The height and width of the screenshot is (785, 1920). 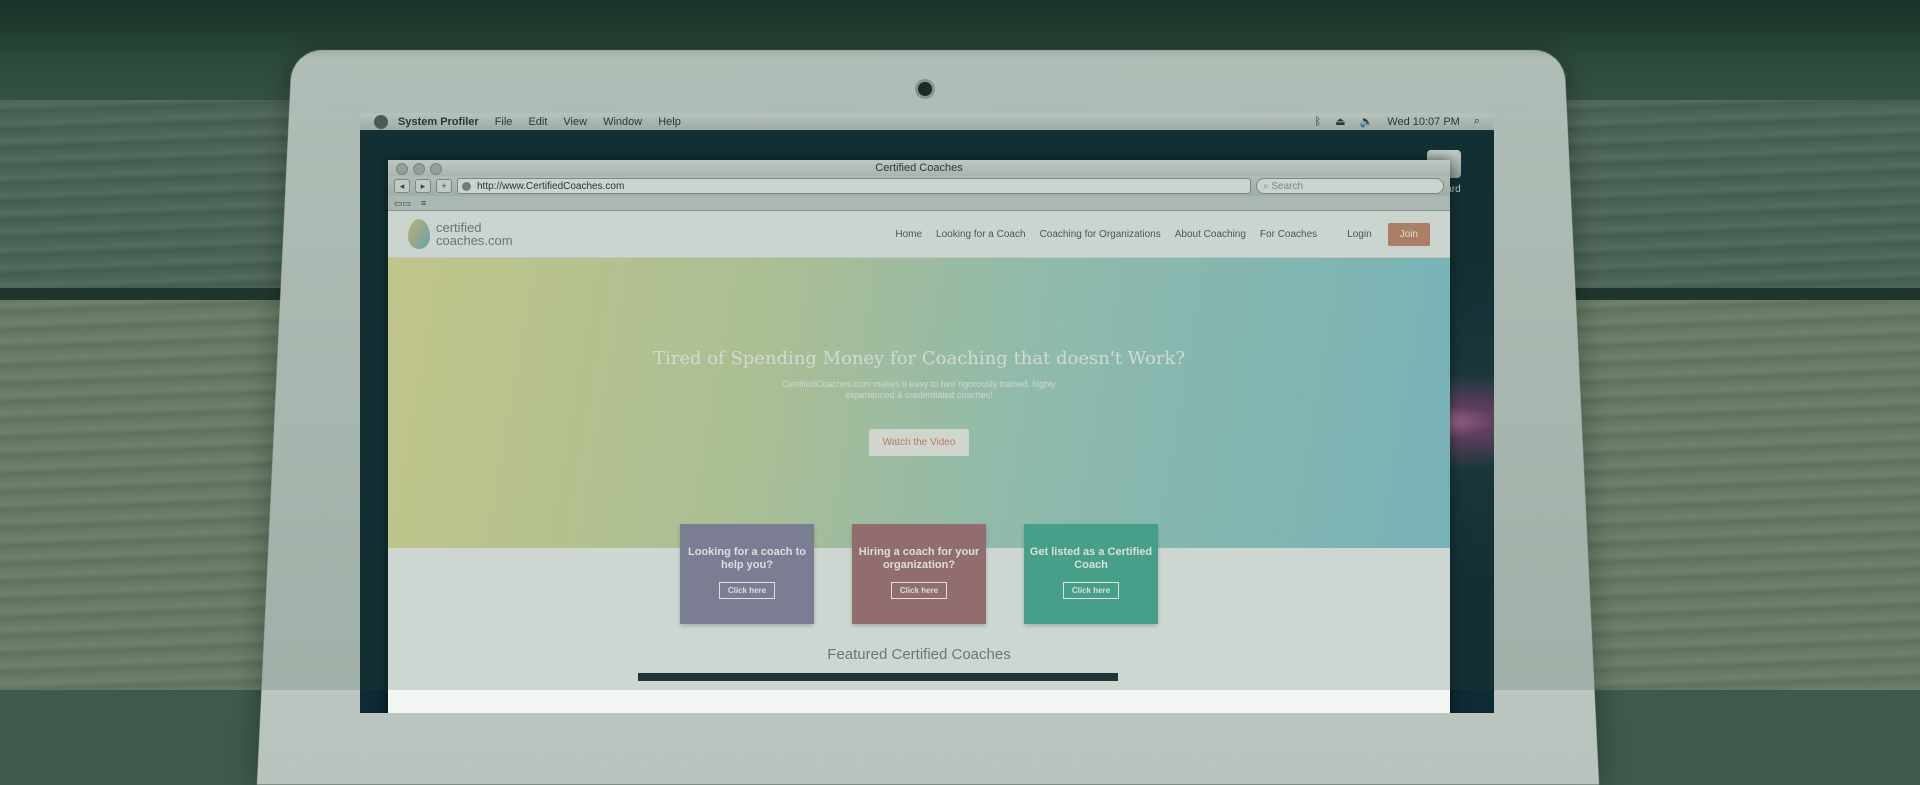 I want to click on address-bar: http://www.CertifiedCoaches.com, so click(x=854, y=186).